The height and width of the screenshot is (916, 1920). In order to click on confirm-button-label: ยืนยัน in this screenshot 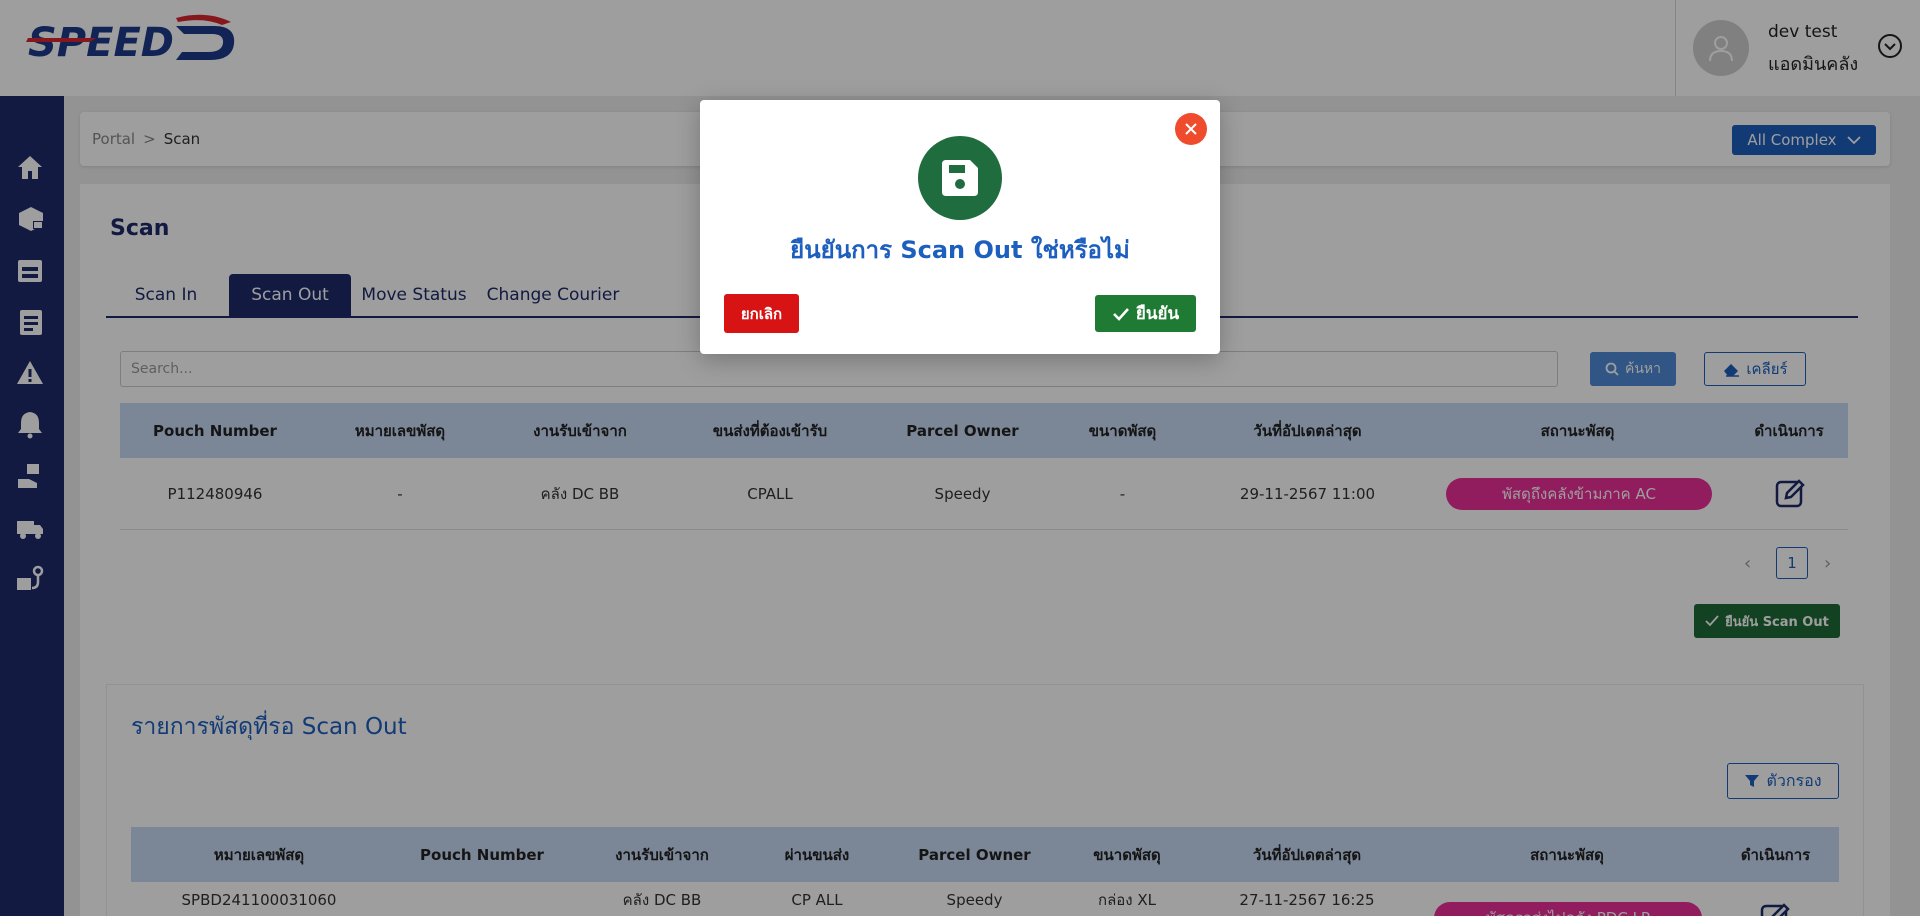, I will do `click(1157, 314)`.